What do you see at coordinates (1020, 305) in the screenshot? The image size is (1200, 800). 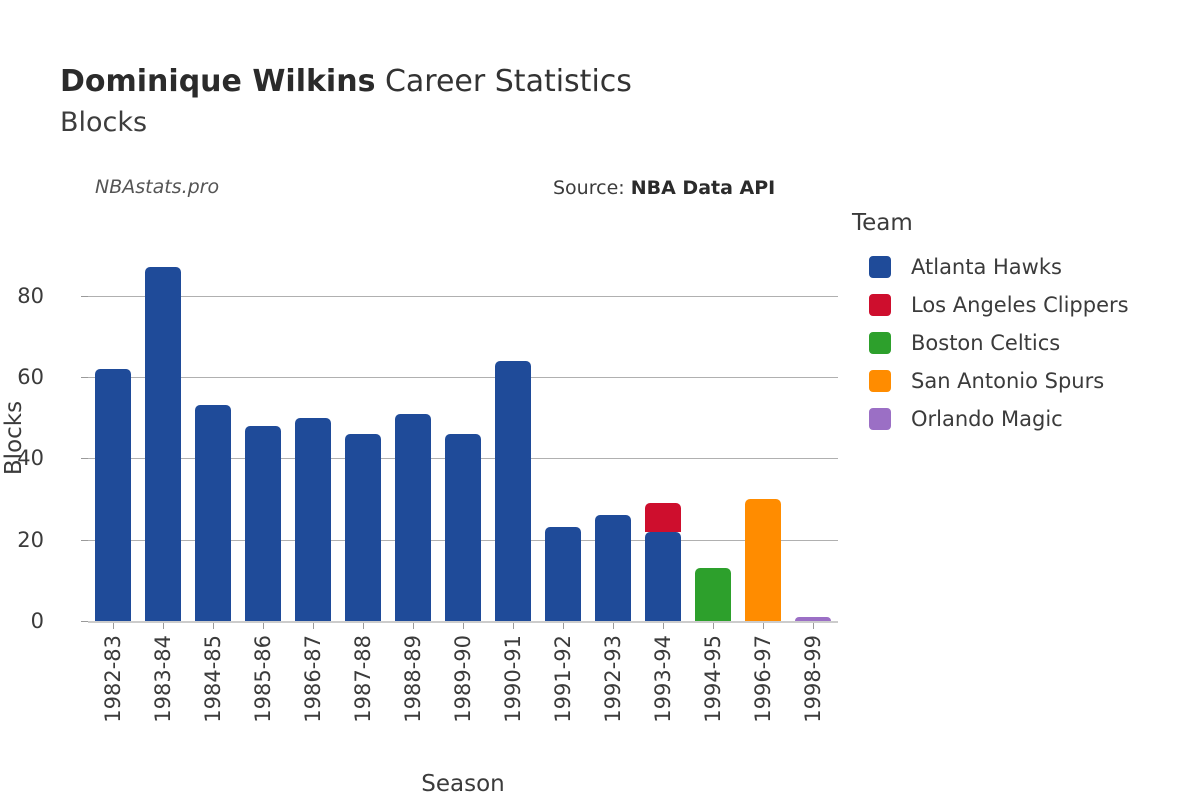 I see `legend-item-label: Los Angeles Clippers` at bounding box center [1020, 305].